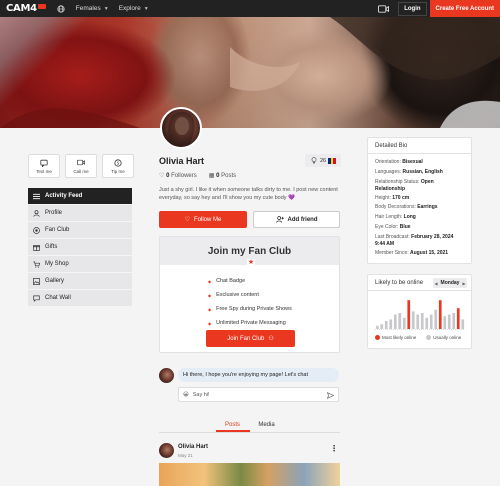 Image resolution: width=500 pixels, height=486 pixels. I want to click on legend-most-swatch, so click(377, 338).